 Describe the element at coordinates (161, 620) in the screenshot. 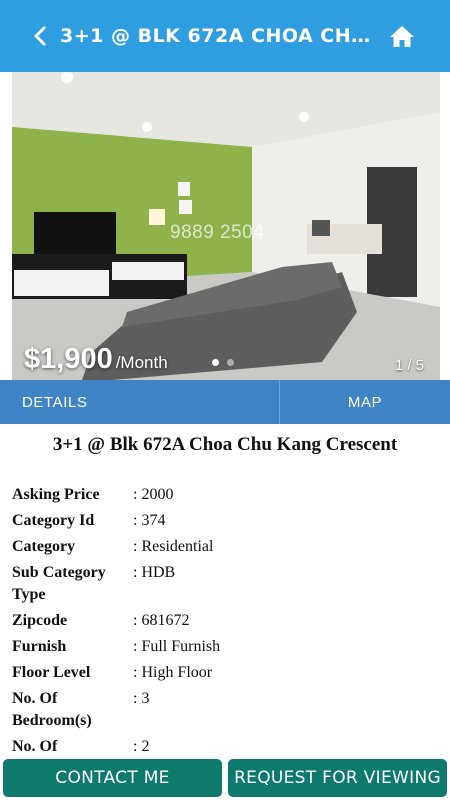

I see `detail-value: : 681672` at that location.